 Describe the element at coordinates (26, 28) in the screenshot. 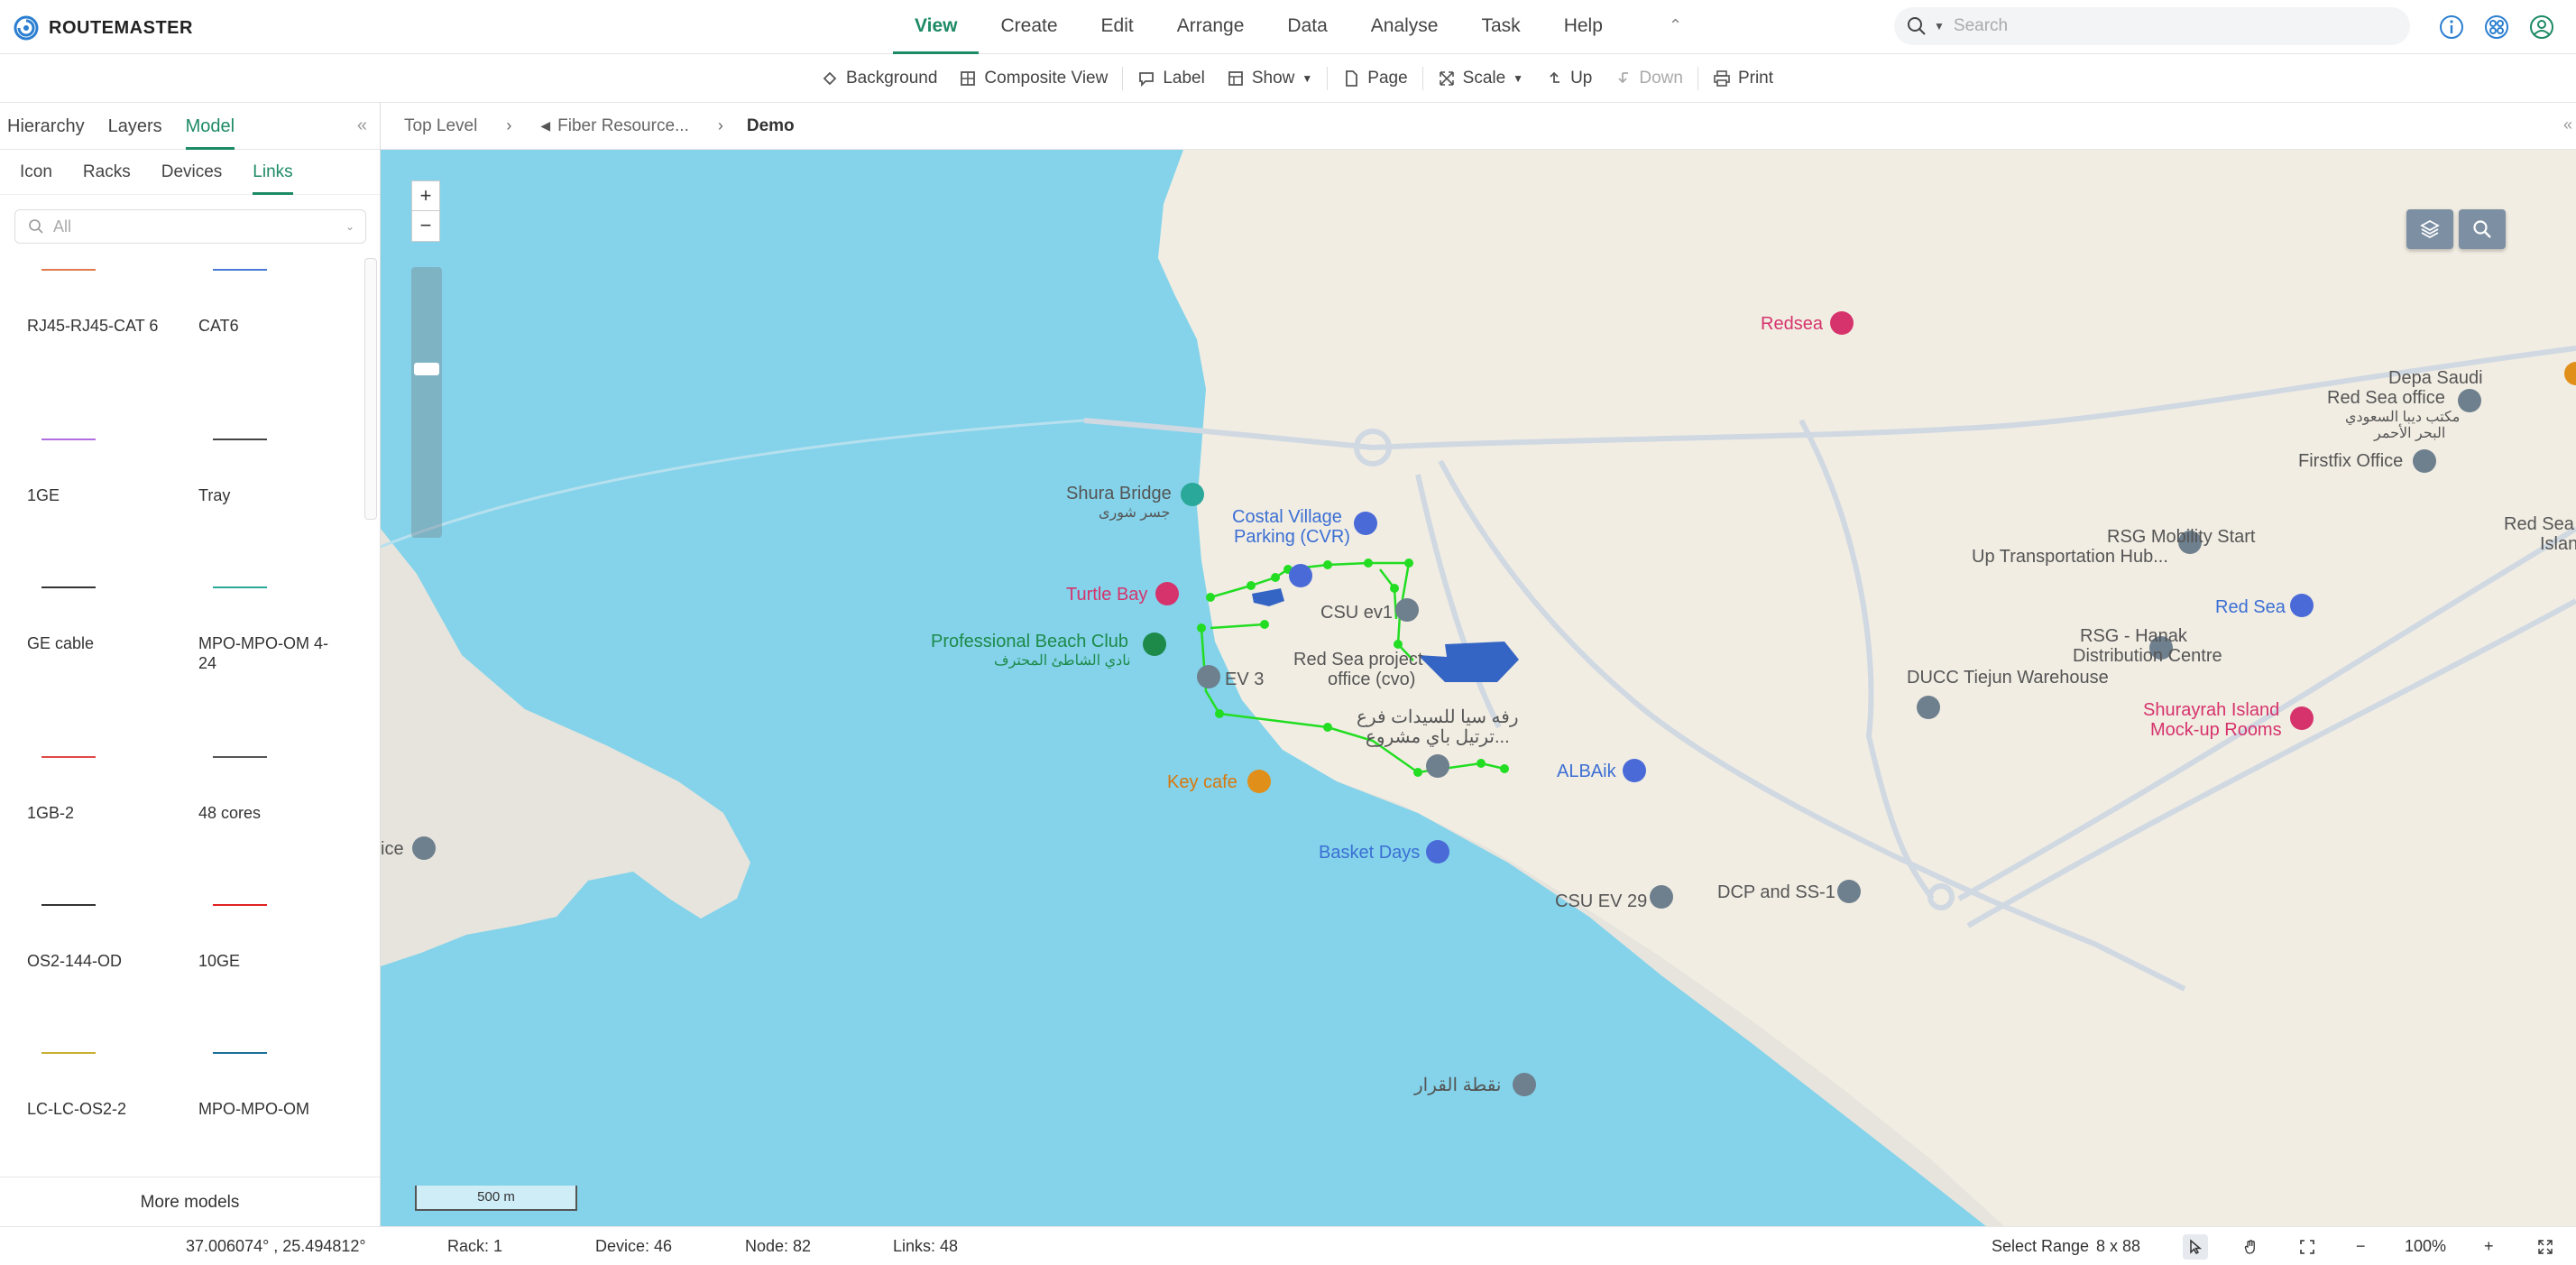

I see `routemaster-logo-icon` at that location.